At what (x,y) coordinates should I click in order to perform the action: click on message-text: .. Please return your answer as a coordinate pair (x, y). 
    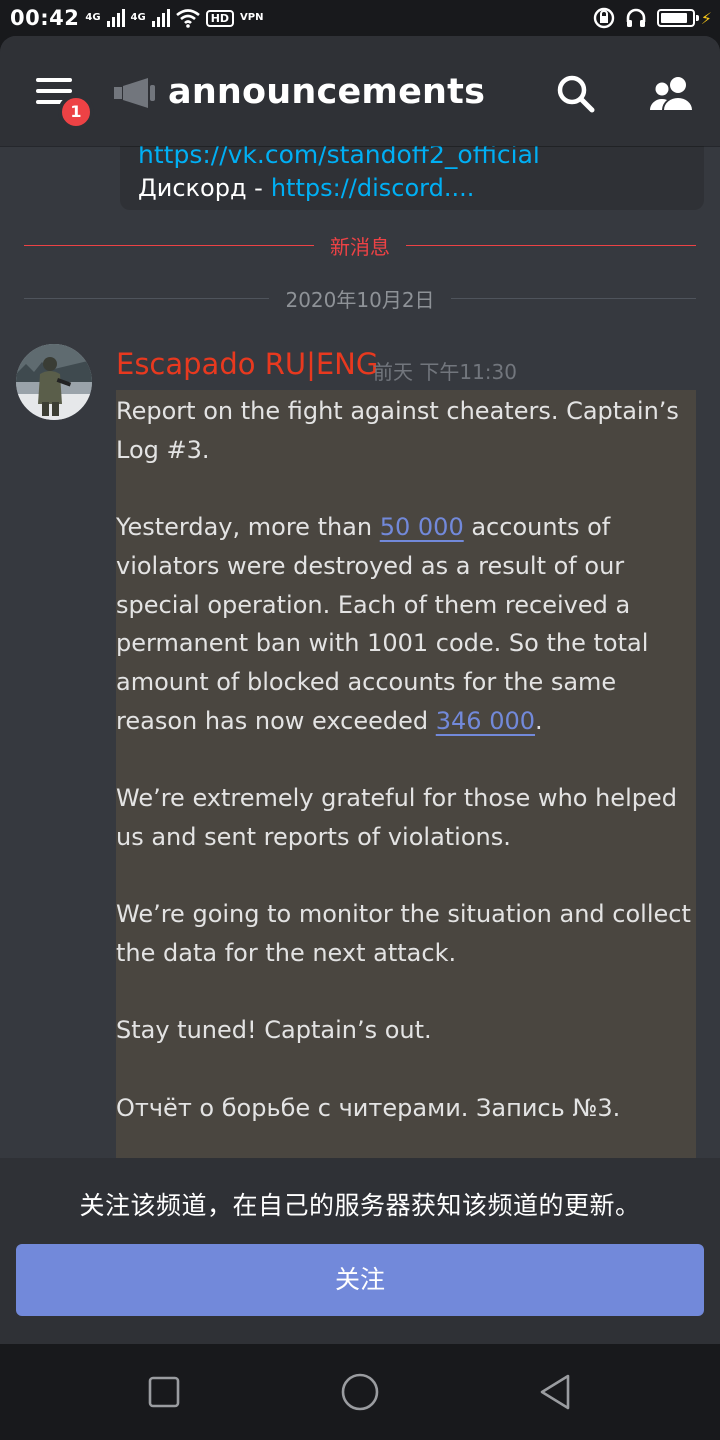
    Looking at the image, I should click on (539, 720).